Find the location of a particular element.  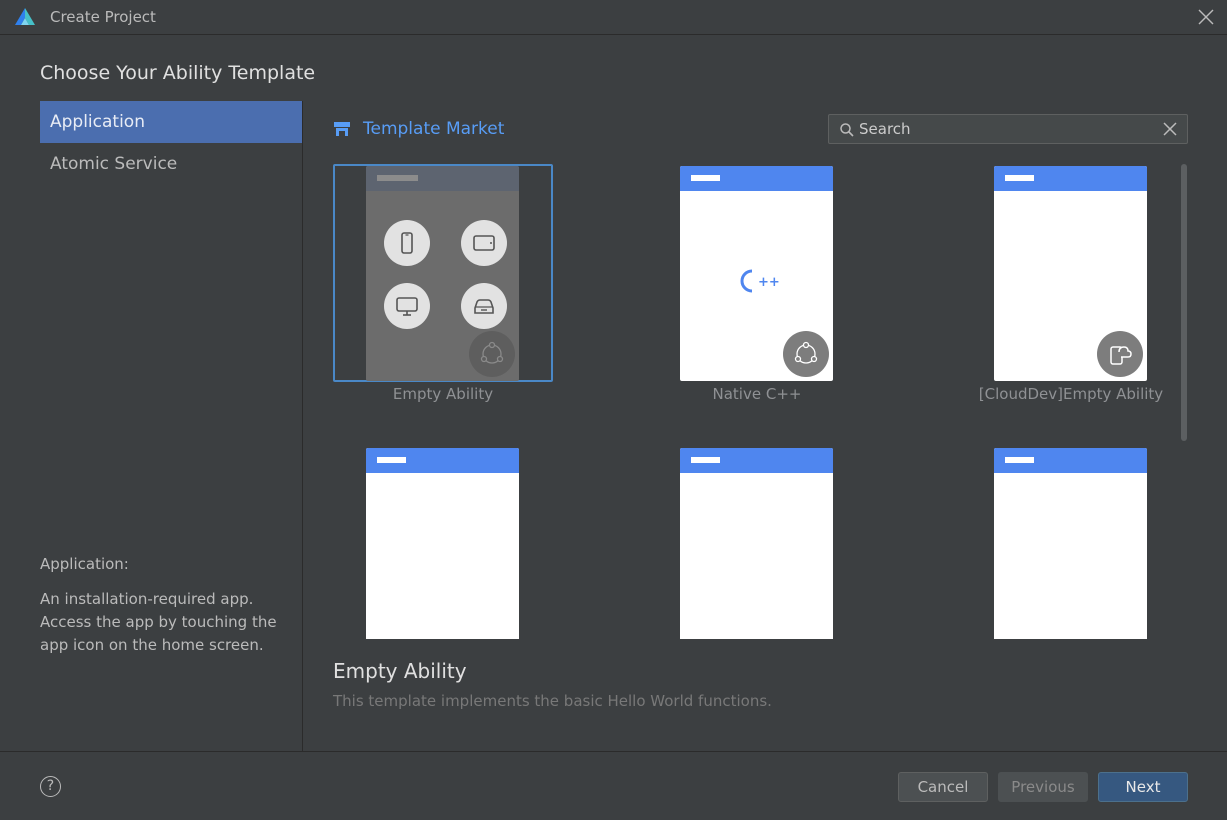

template-label: Empty Ability is located at coordinates (443, 394).